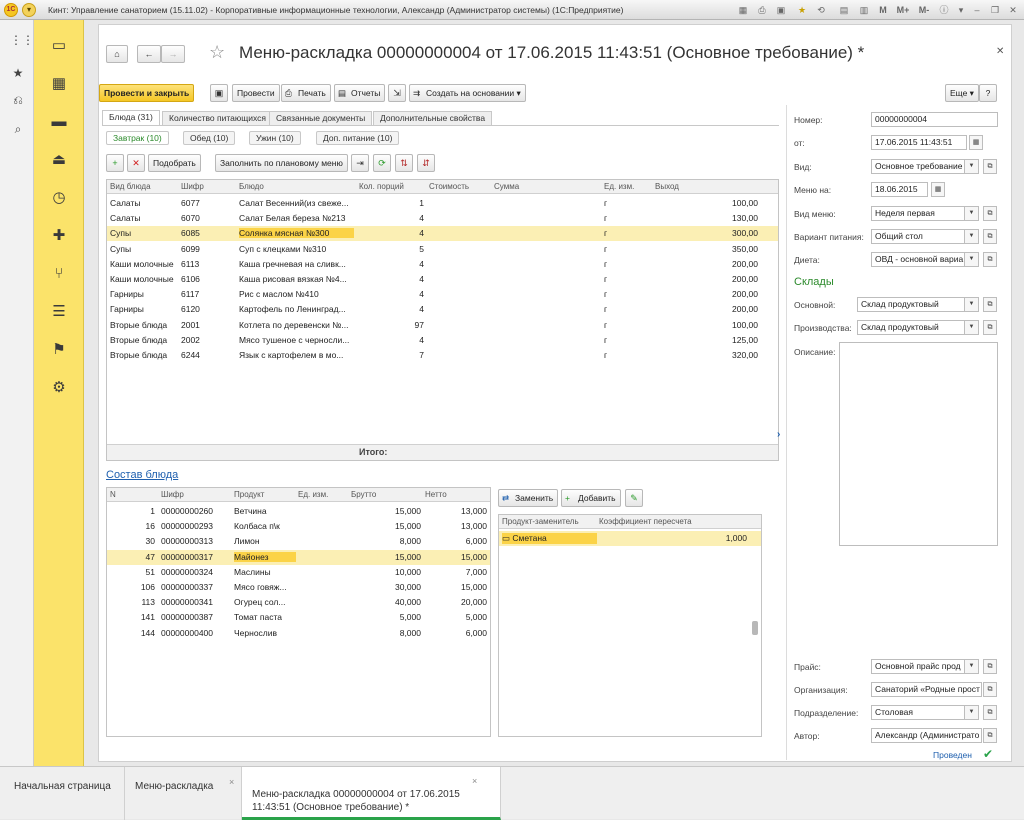 This screenshot has height=820, width=1024. Describe the element at coordinates (59, 350) in the screenshot. I see `flag-icon: ⚑` at that location.